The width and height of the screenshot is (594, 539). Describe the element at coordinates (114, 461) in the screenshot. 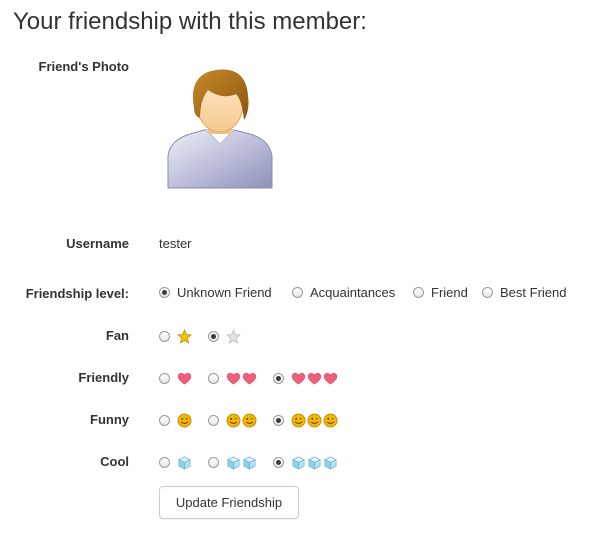

I see `rating-label: Cool` at that location.